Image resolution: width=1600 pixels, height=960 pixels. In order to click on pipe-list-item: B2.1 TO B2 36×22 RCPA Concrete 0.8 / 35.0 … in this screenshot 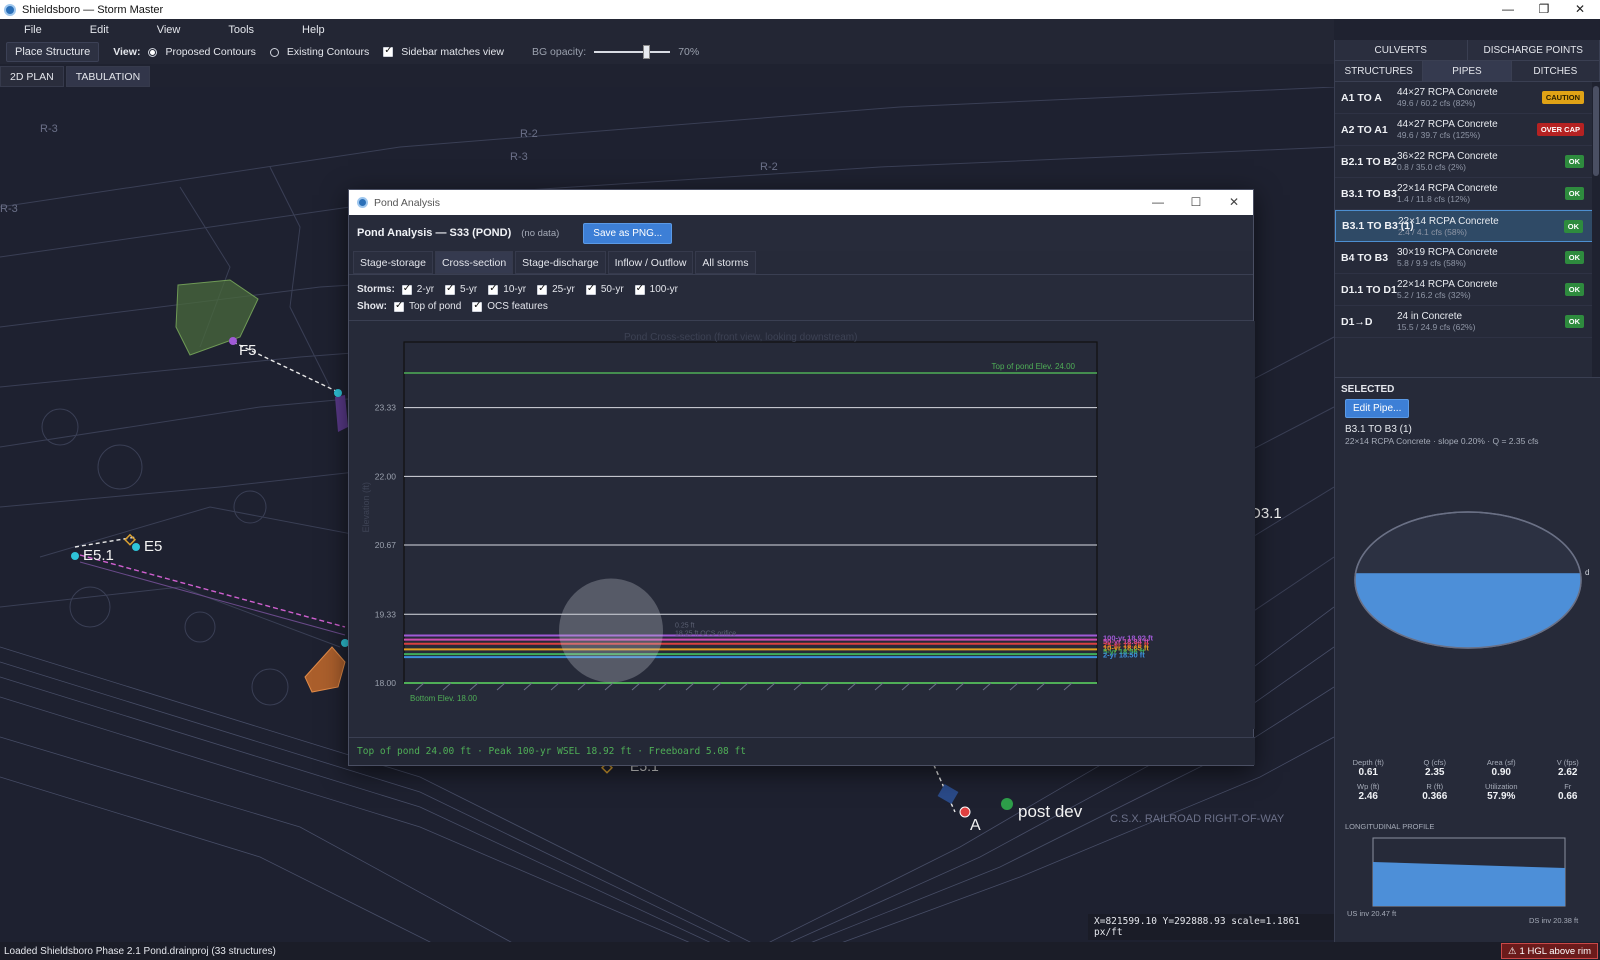, I will do `click(1467, 162)`.